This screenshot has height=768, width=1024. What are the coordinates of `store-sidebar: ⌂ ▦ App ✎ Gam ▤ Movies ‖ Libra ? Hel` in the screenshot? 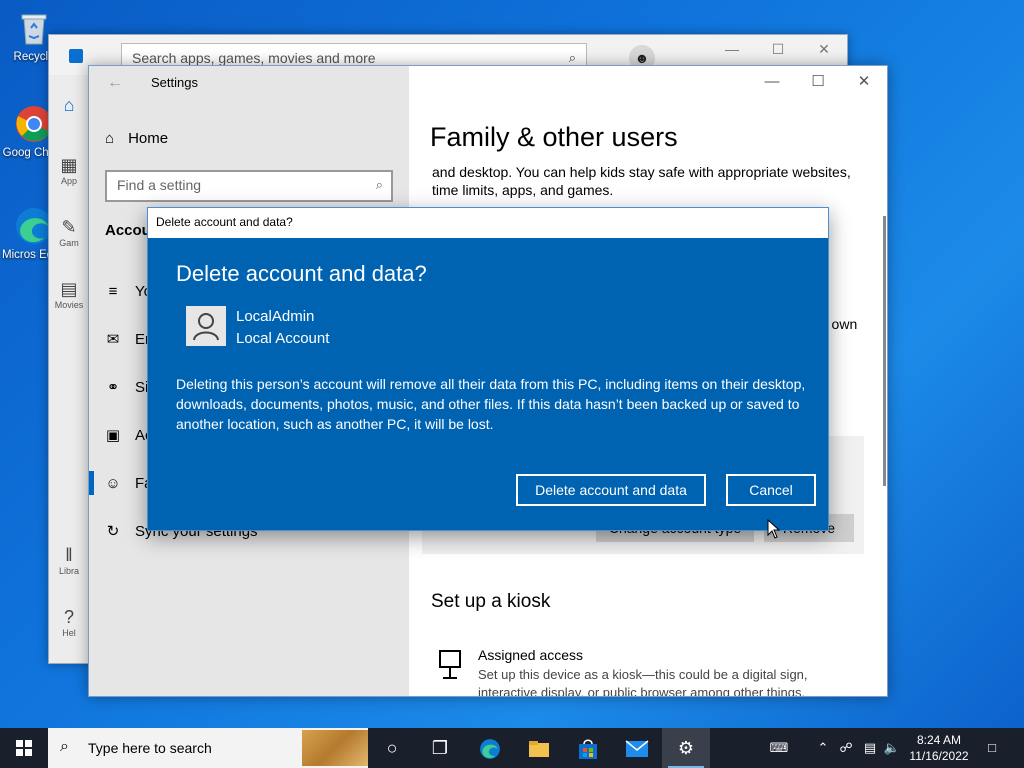 It's located at (69, 369).